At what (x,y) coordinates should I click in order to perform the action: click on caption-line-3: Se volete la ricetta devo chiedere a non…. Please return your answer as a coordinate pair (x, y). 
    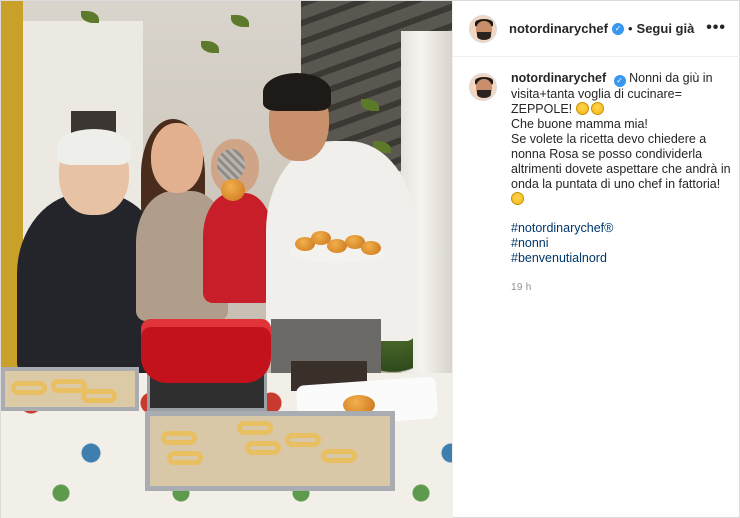
    Looking at the image, I should click on (621, 161).